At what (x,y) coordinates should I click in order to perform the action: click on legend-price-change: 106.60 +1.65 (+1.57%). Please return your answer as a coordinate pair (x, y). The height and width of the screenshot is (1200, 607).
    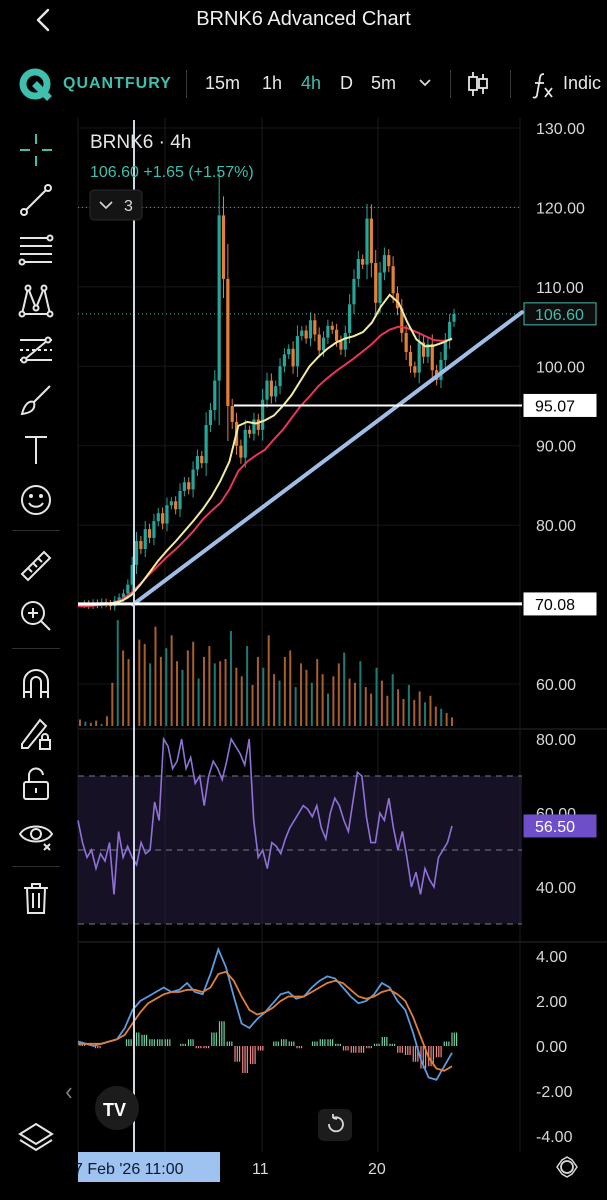
    Looking at the image, I should click on (172, 172).